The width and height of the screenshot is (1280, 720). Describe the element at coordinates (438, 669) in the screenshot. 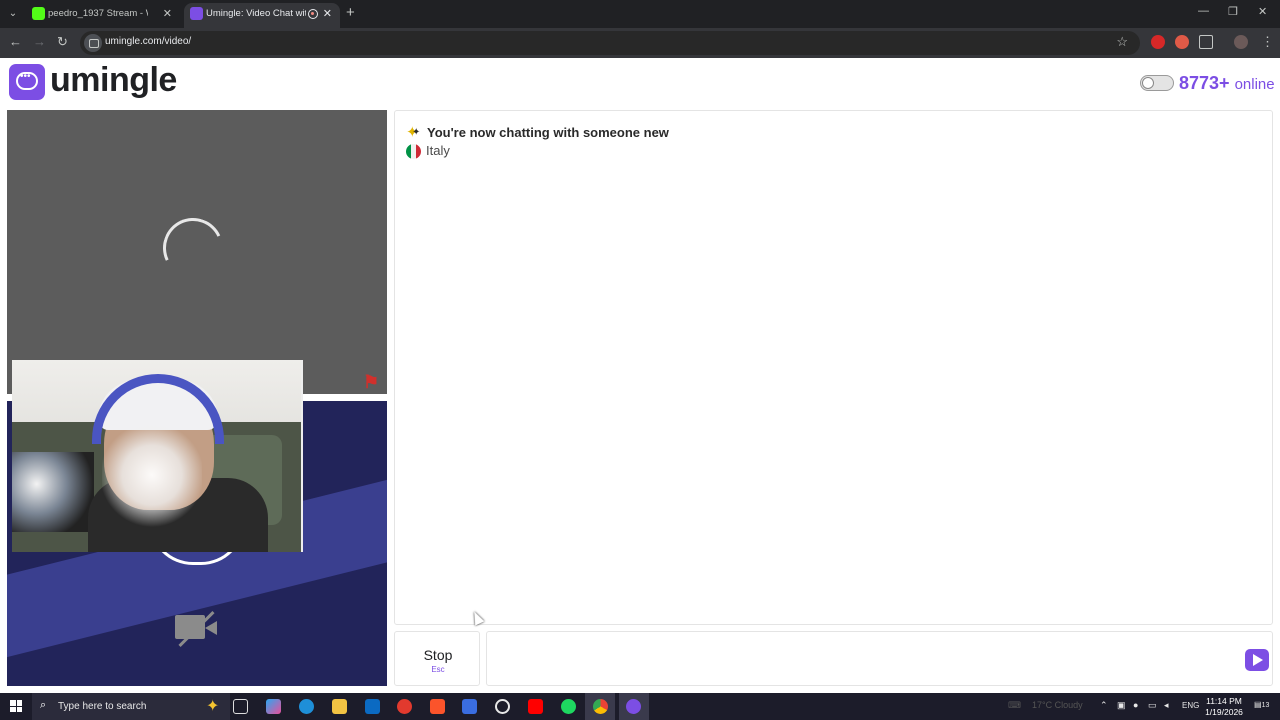

I see `stop-shortcut: Esc` at that location.